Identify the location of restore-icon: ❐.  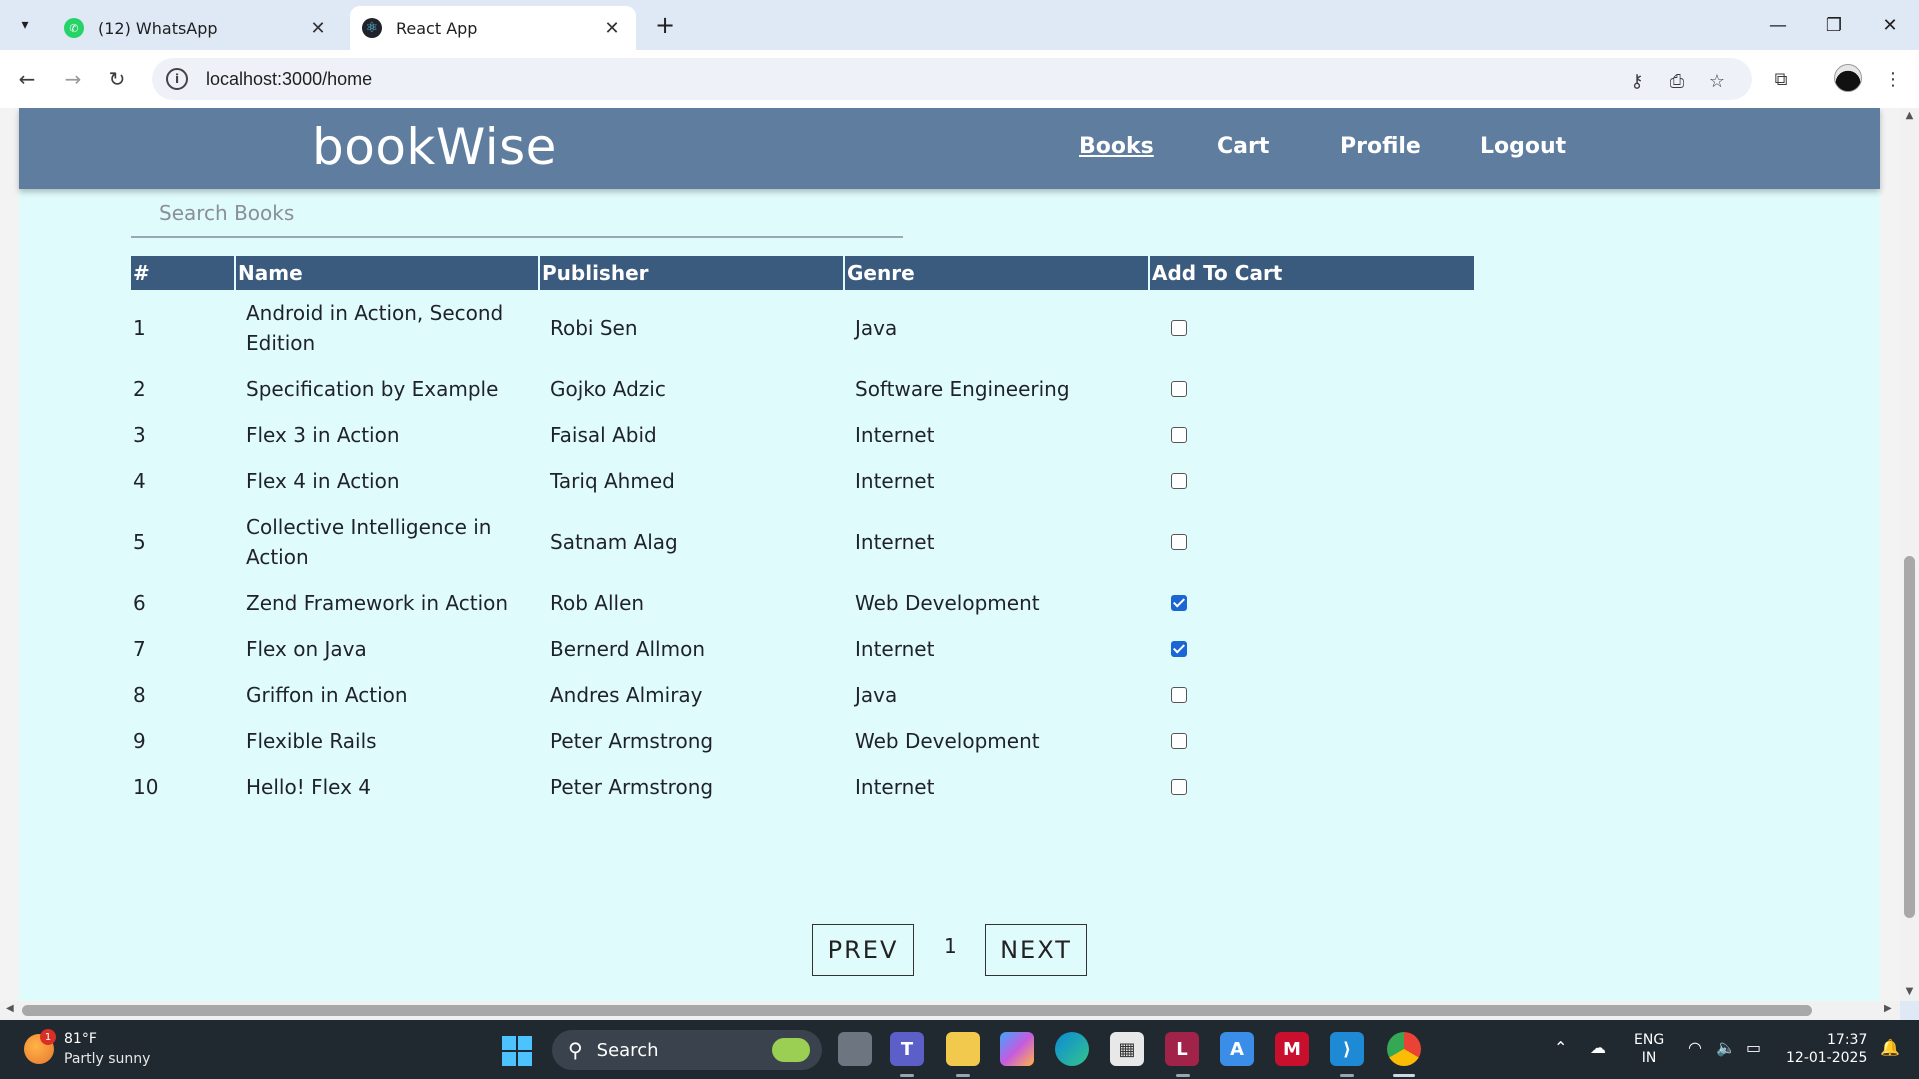
(1834, 25).